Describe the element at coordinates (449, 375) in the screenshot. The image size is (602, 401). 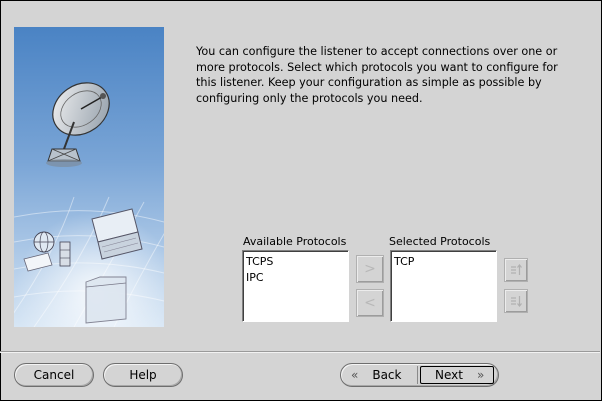
I see `next-label: Next` at that location.